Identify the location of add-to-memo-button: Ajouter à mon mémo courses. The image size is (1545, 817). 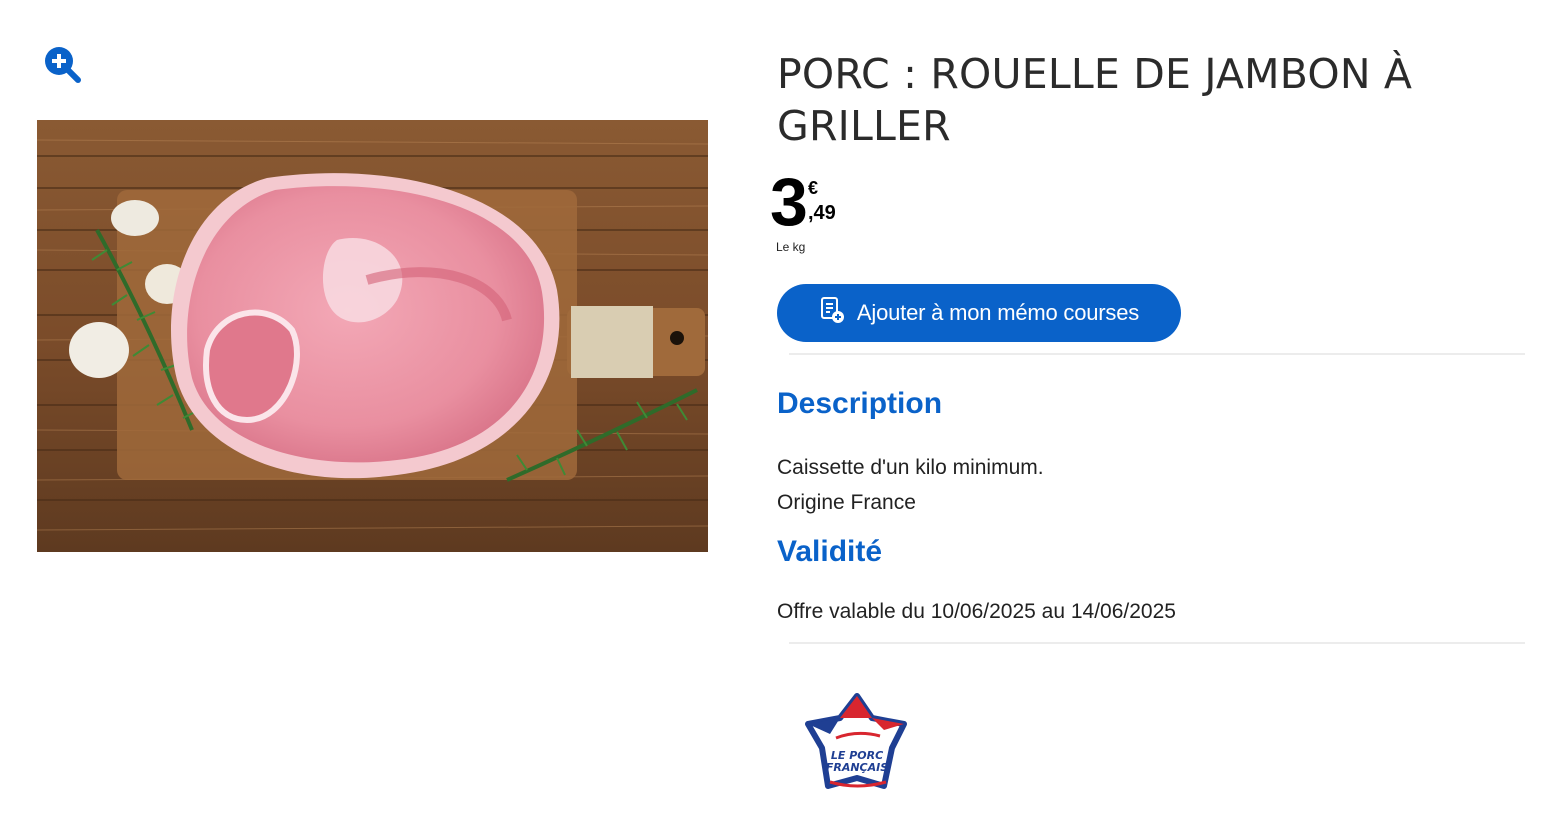
(979, 313).